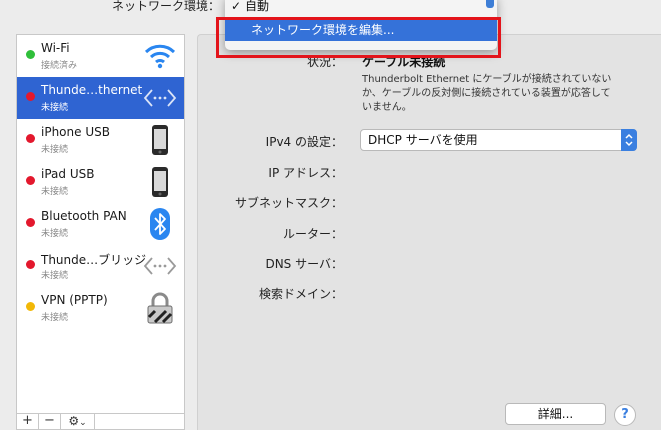  What do you see at coordinates (160, 266) in the screenshot?
I see `bridge-arrows-icon` at bounding box center [160, 266].